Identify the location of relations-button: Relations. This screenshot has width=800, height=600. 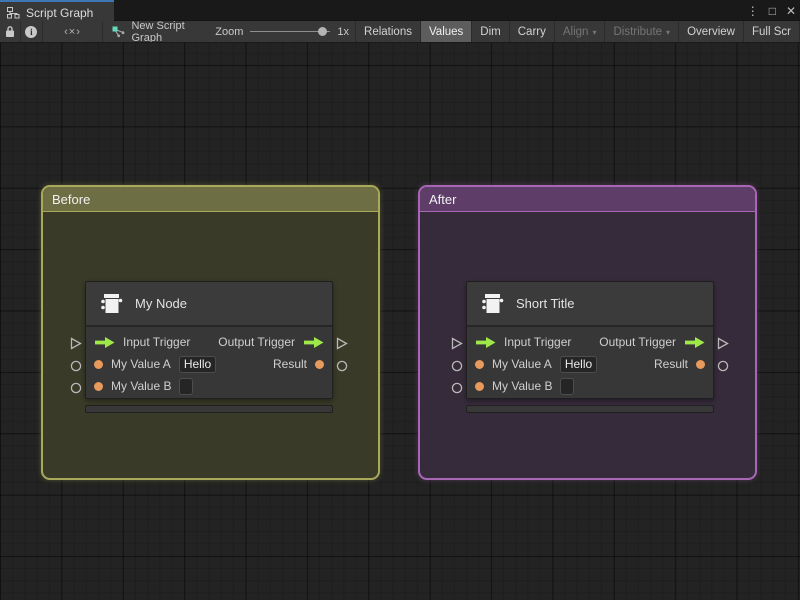
(388, 31).